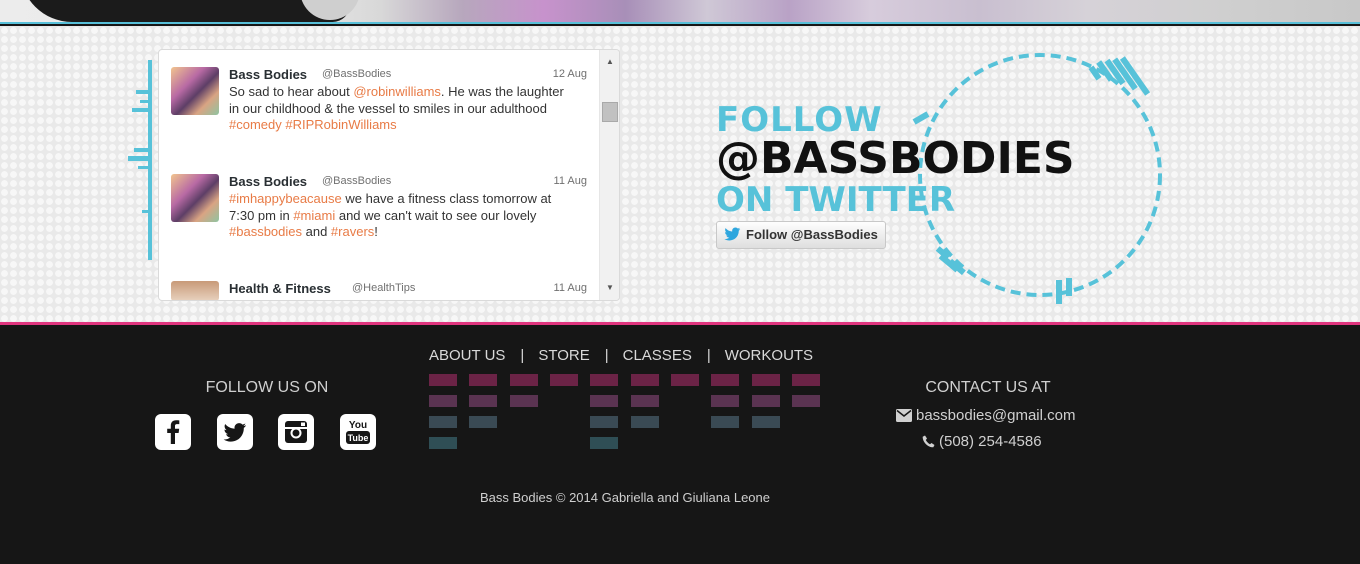  What do you see at coordinates (680, 12) in the screenshot?
I see `header-photo-strip` at bounding box center [680, 12].